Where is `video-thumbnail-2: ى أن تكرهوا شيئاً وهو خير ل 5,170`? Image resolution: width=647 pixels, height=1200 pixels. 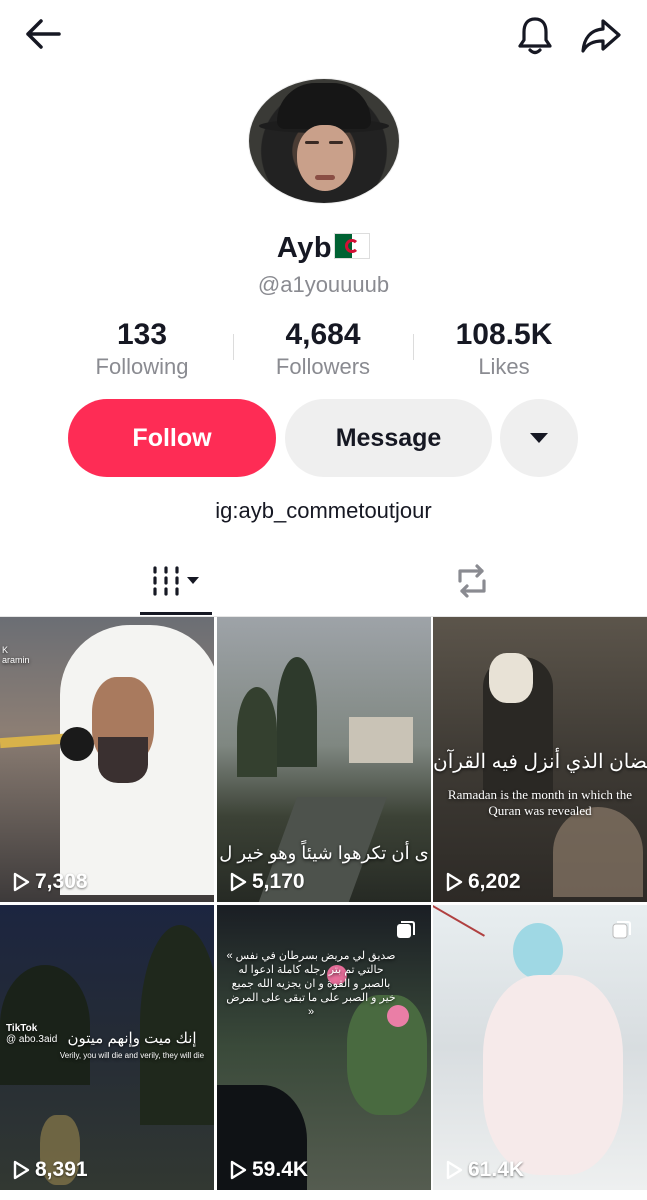 video-thumbnail-2: ى أن تكرهوا شيئاً وهو خير ل 5,170 is located at coordinates (324, 759).